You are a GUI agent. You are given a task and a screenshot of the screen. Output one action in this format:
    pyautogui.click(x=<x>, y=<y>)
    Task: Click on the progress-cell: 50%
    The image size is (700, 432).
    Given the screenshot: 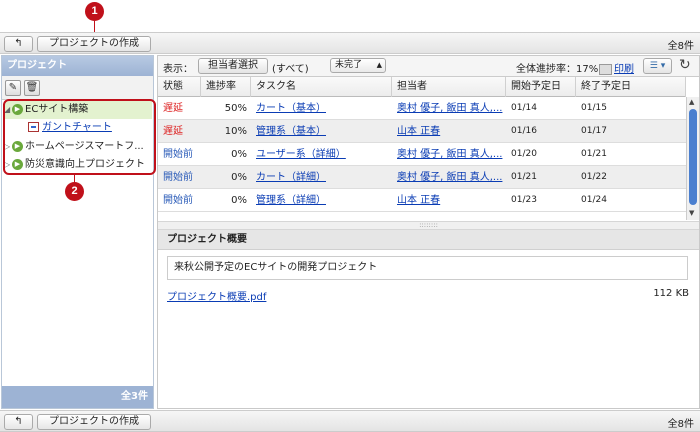 What is the action you would take?
    pyautogui.click(x=235, y=108)
    